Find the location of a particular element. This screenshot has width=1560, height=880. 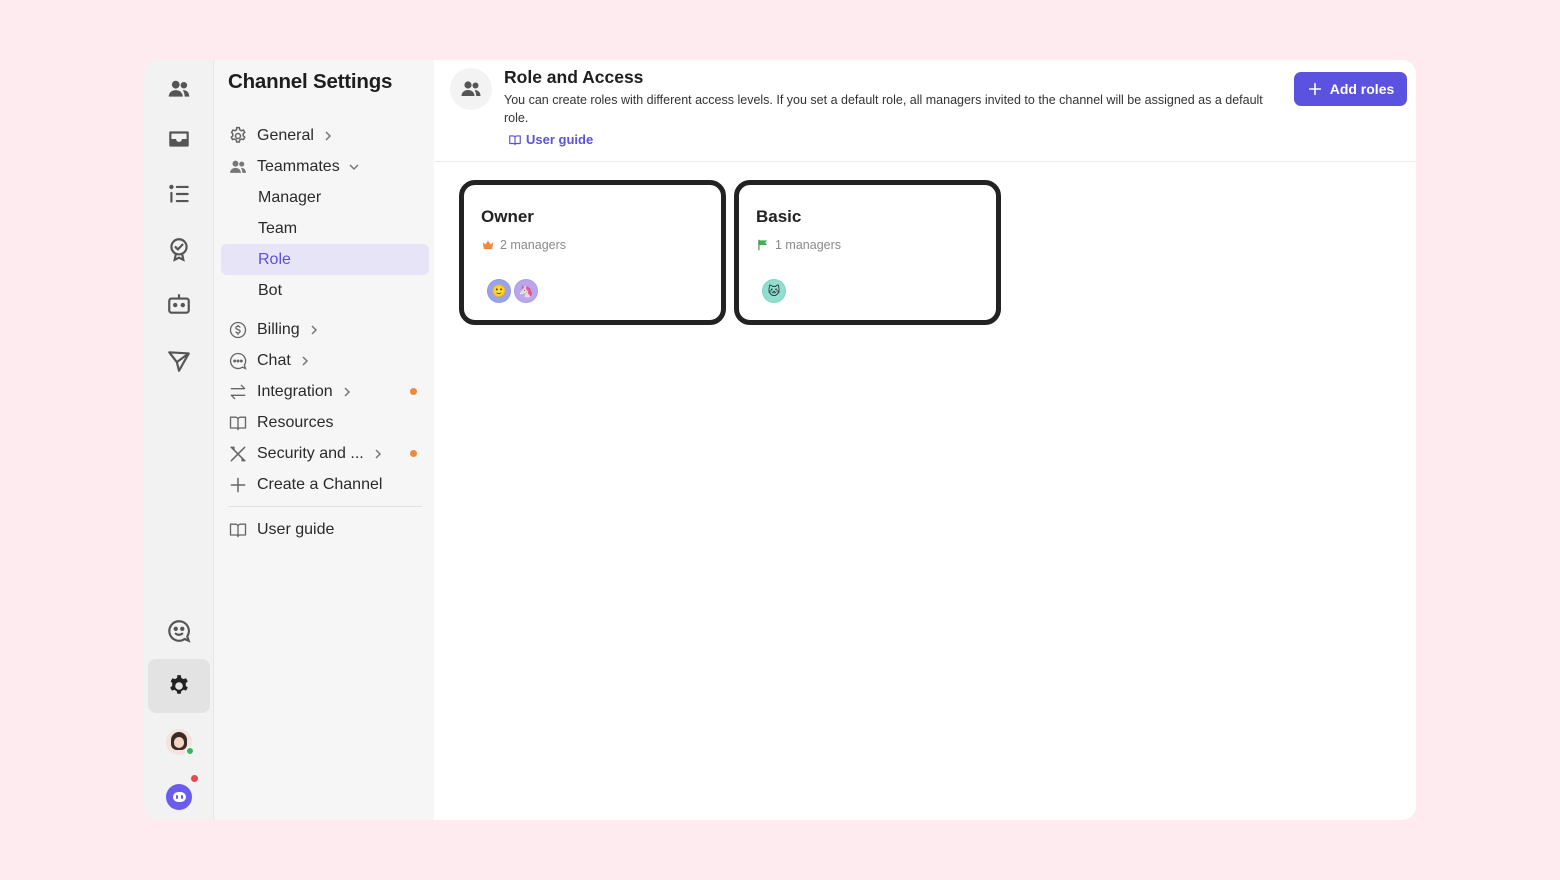

sidebar-item-chat: Chat is located at coordinates (325, 360).